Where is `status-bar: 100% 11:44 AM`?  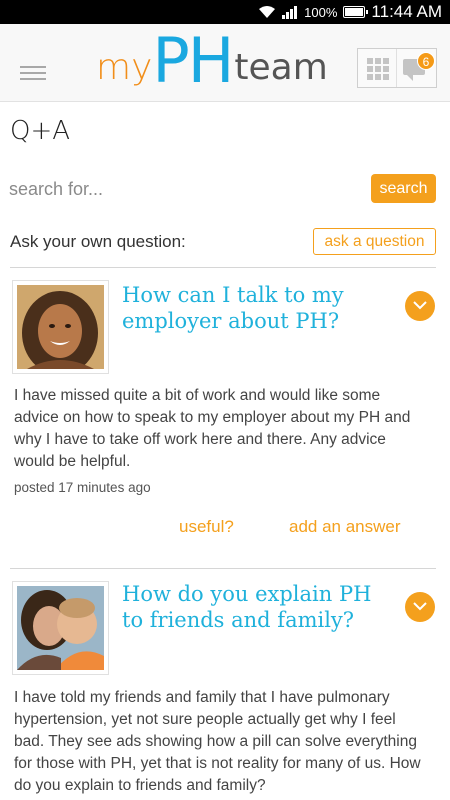
status-bar: 100% 11:44 AM is located at coordinates (225, 12).